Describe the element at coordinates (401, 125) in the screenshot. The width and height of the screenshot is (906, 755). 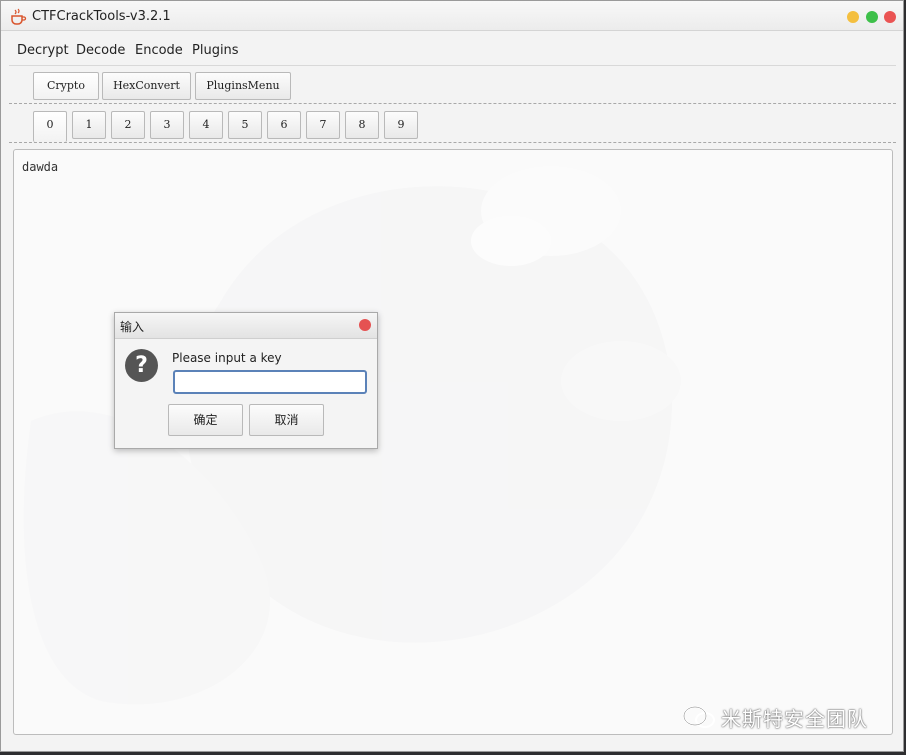
I see `num-tab-9: 9` at that location.